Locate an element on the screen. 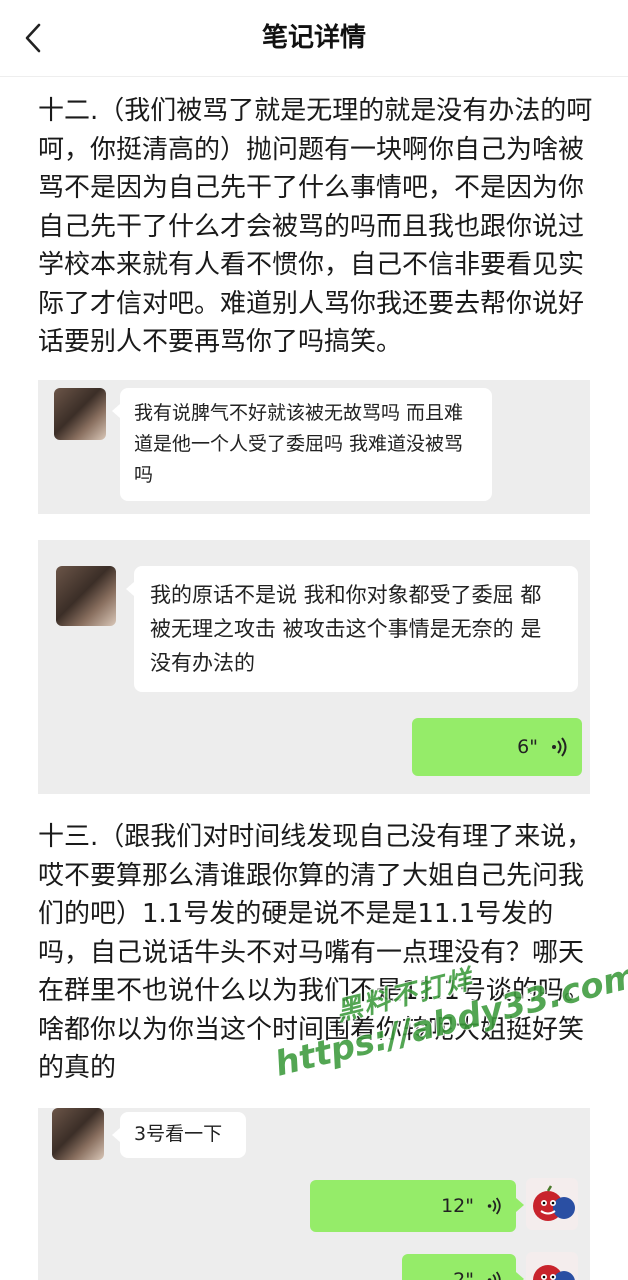 The width and height of the screenshot is (628, 1280). voice-message: 12" is located at coordinates (417, 1206).